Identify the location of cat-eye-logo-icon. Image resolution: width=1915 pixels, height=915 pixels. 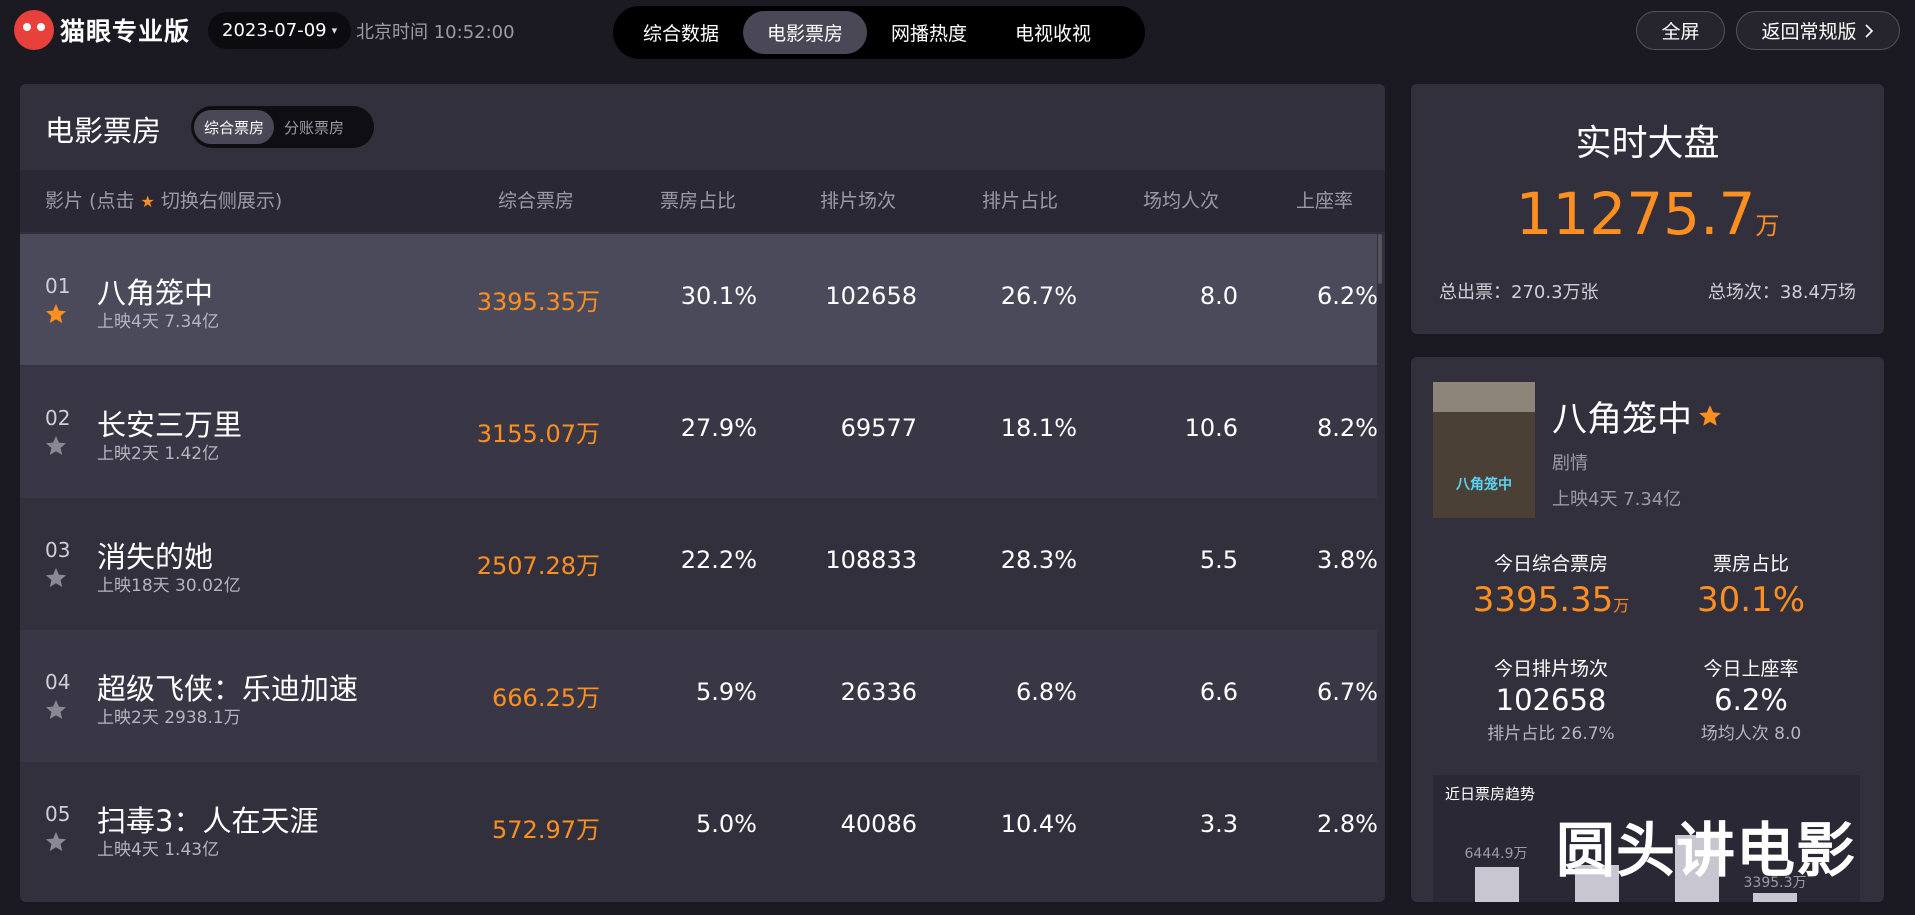
(34, 30).